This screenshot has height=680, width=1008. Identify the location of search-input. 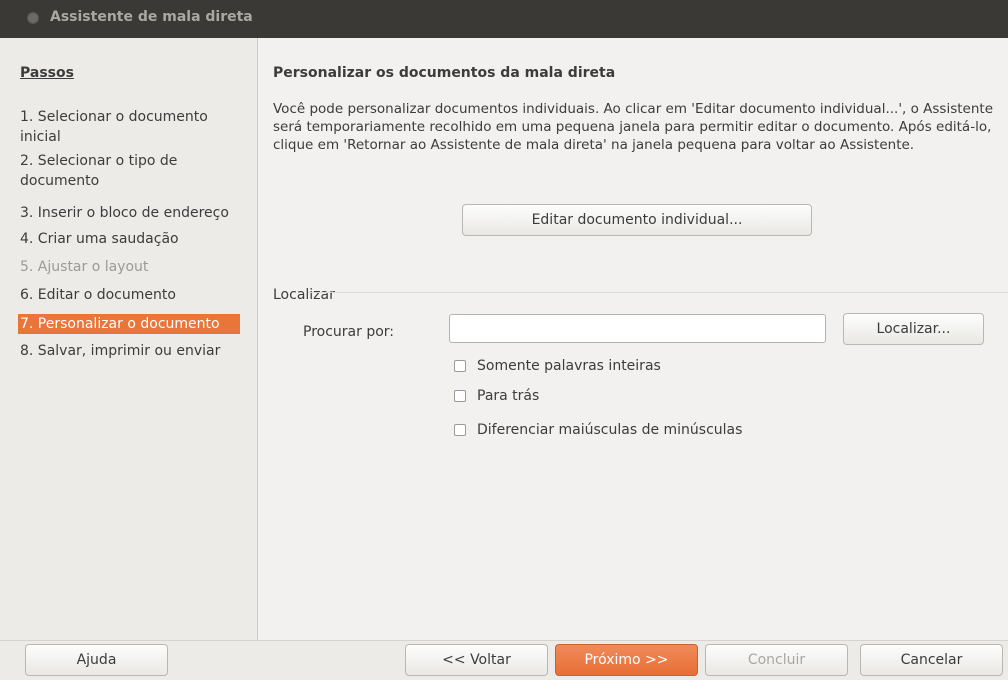
(637, 328).